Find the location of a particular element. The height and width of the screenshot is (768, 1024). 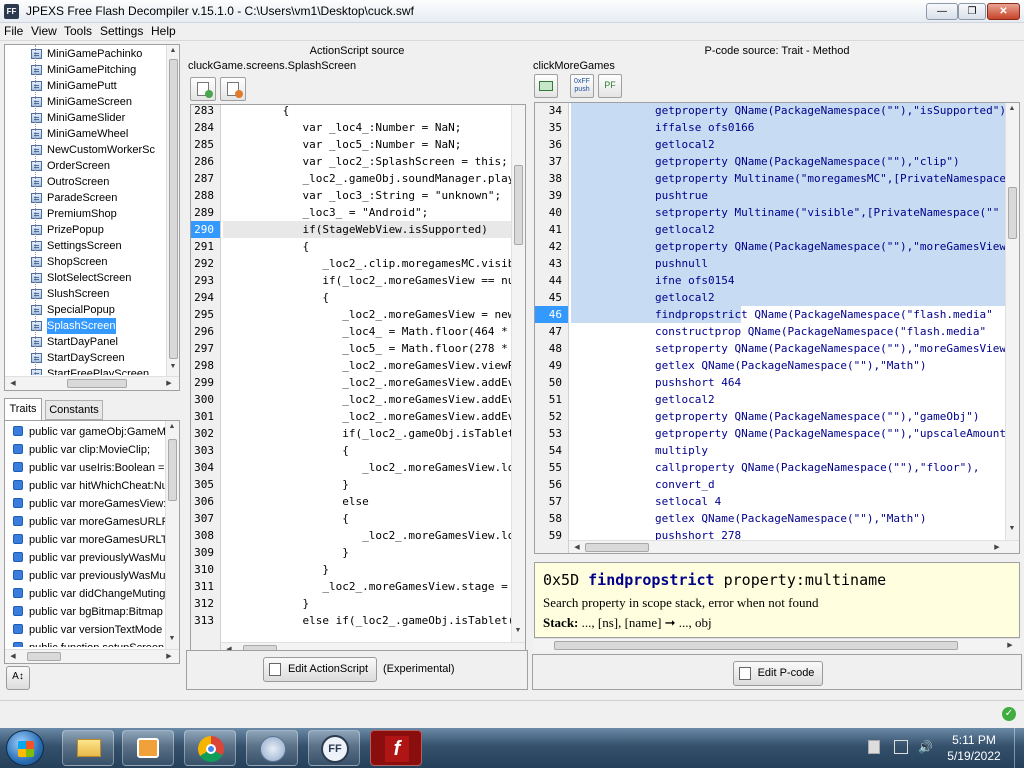

code-line: if(_loc2_.moreGamesView == nu is located at coordinates (367, 280).